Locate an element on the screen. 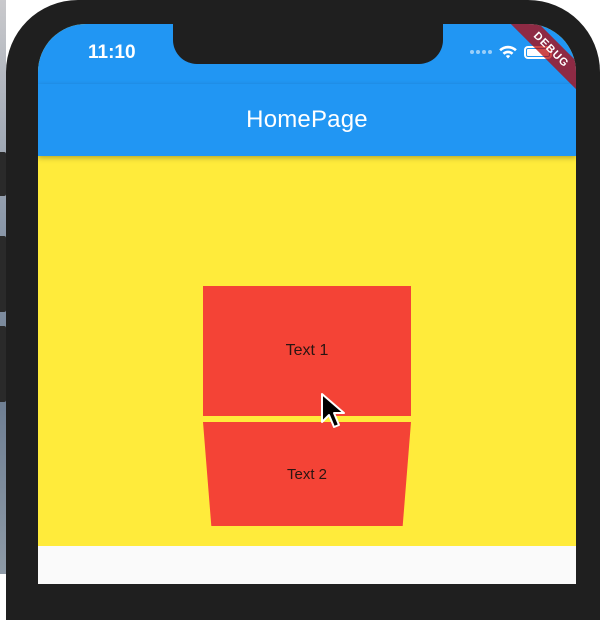 This screenshot has height=620, width=600. text-2-label: Text 2 is located at coordinates (307, 474).